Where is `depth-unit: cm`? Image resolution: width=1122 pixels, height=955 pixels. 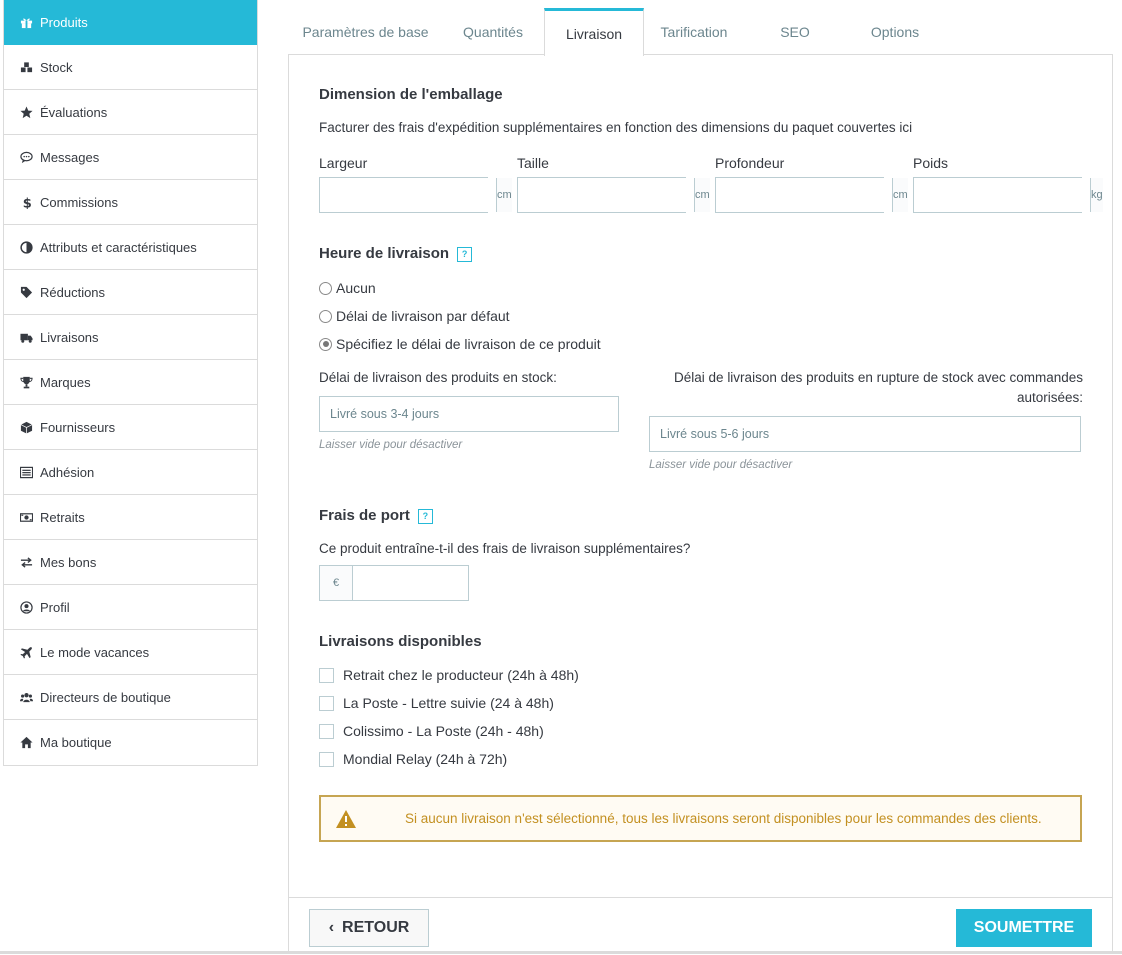
depth-unit: cm is located at coordinates (900, 195).